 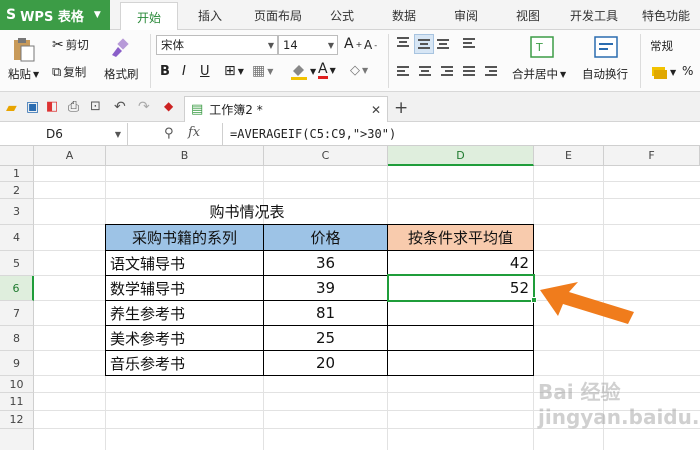 I want to click on align-left-icon, so click(x=403, y=71).